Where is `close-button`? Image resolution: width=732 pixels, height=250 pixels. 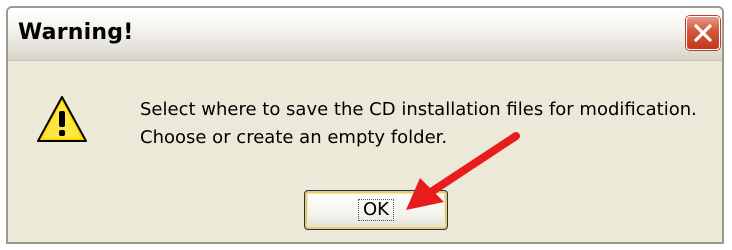 close-button is located at coordinates (703, 33).